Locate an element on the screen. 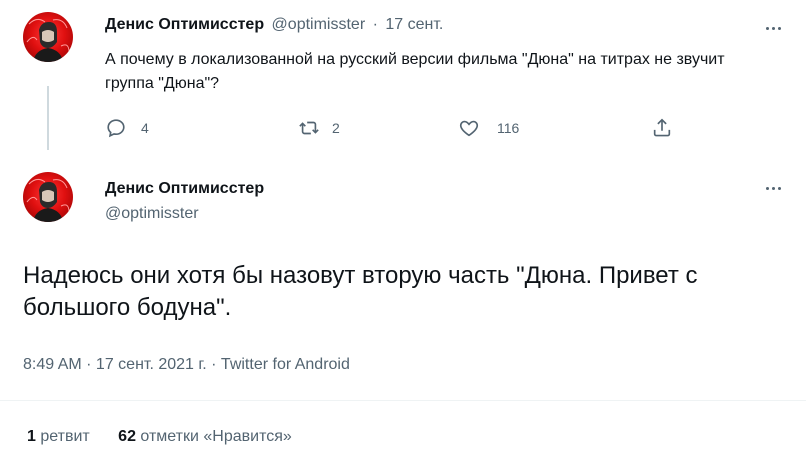 This screenshot has height=464, width=806. reply-count: 4 is located at coordinates (145, 128).